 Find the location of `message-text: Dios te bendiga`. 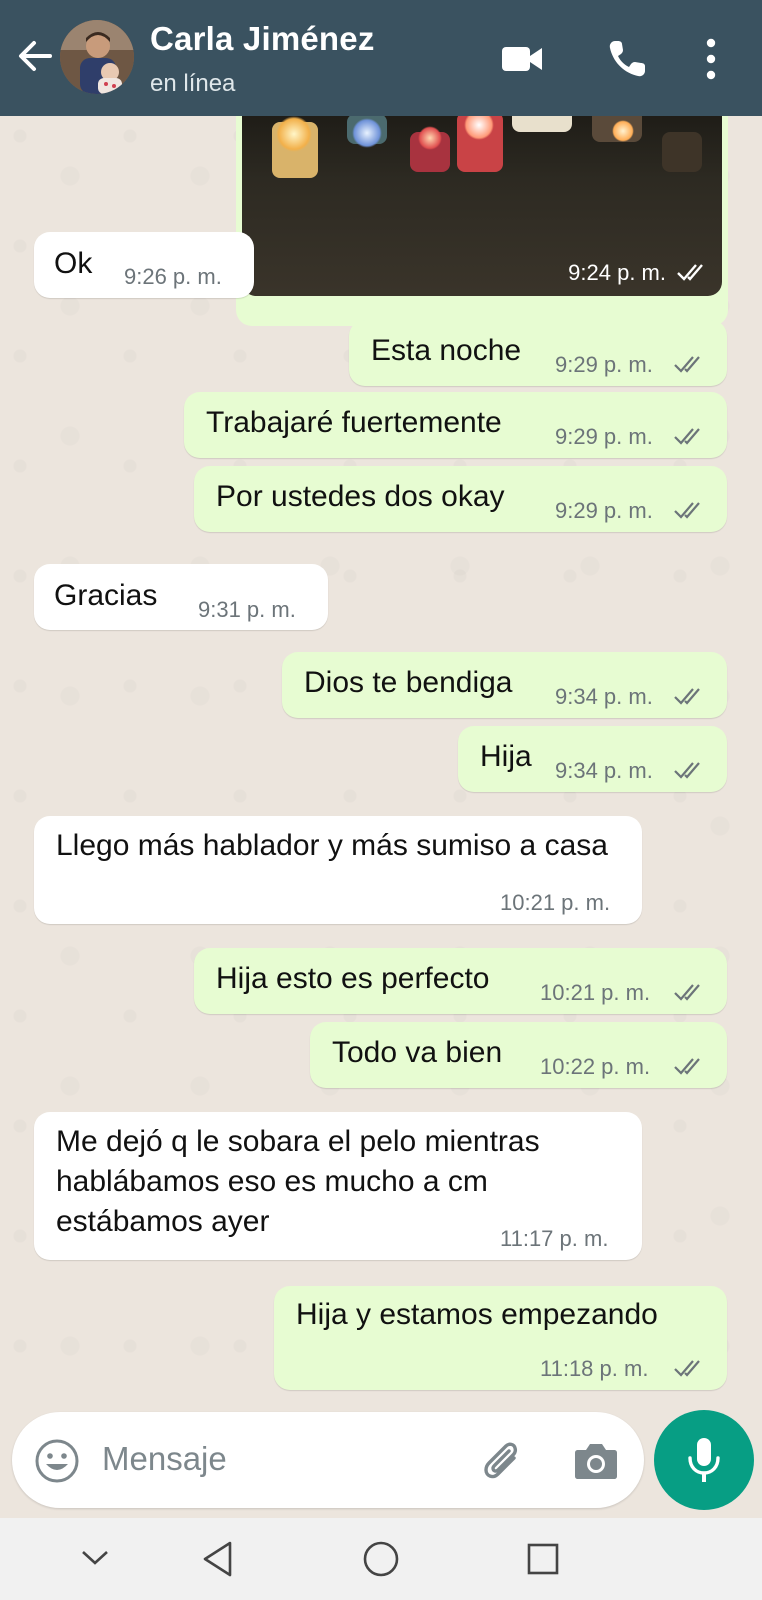

message-text: Dios te bendiga is located at coordinates (408, 682).